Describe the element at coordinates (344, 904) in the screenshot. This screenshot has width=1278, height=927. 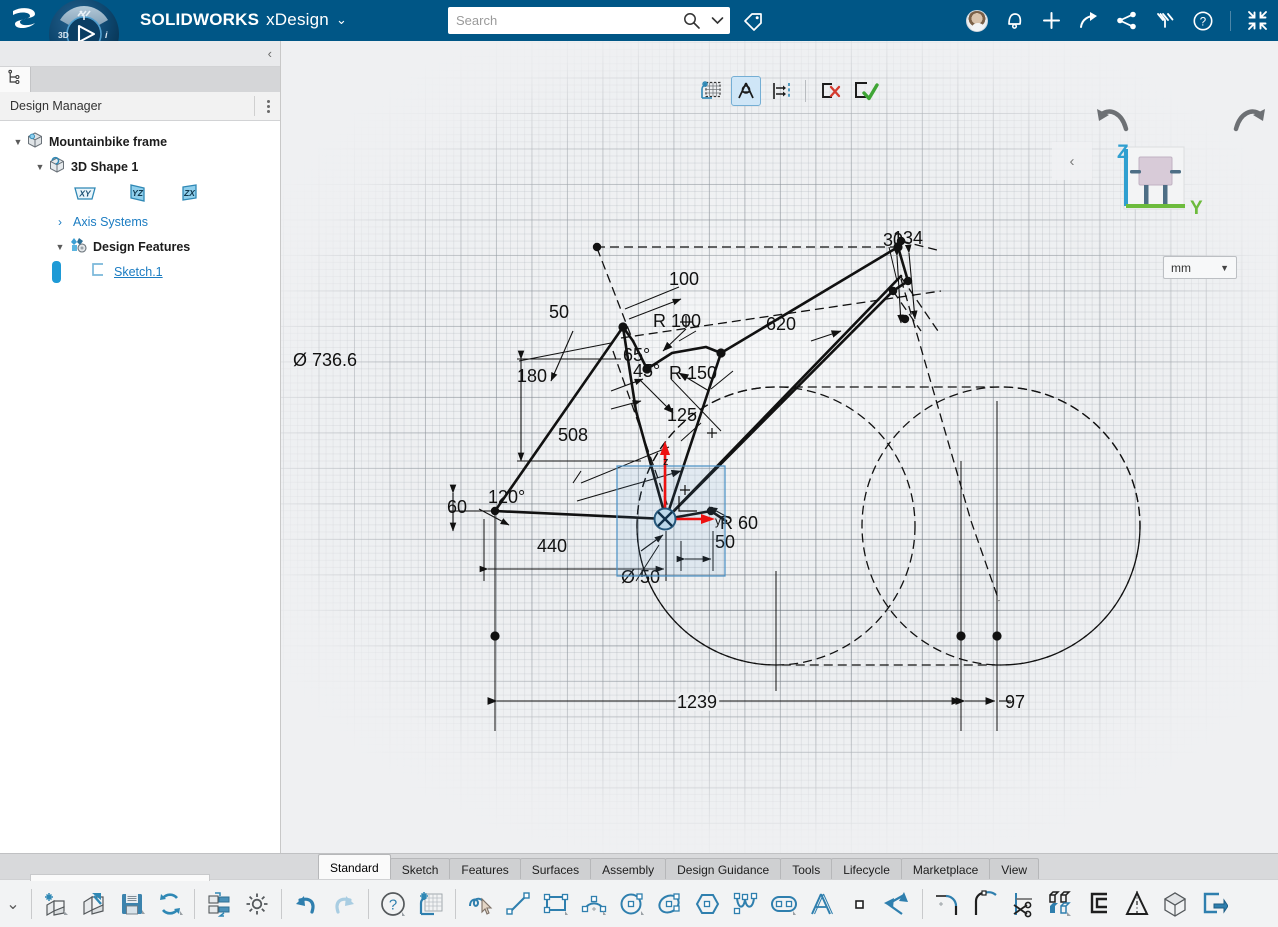
I see `redo-icon` at that location.